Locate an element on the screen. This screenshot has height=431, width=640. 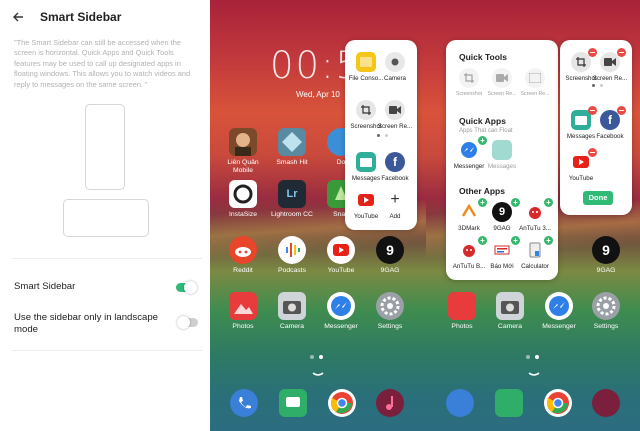
app-smash-hit: Smash Hit is located at coordinates (292, 147).